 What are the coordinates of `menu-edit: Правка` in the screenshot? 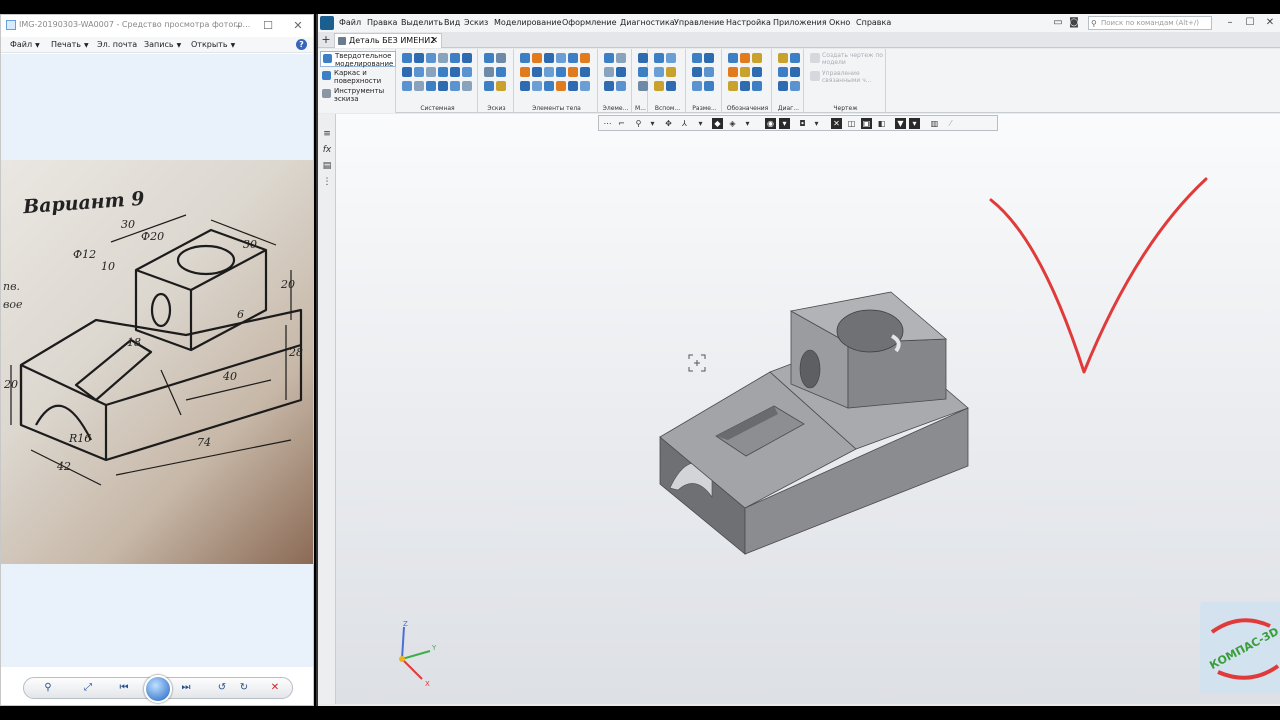 It's located at (382, 22).